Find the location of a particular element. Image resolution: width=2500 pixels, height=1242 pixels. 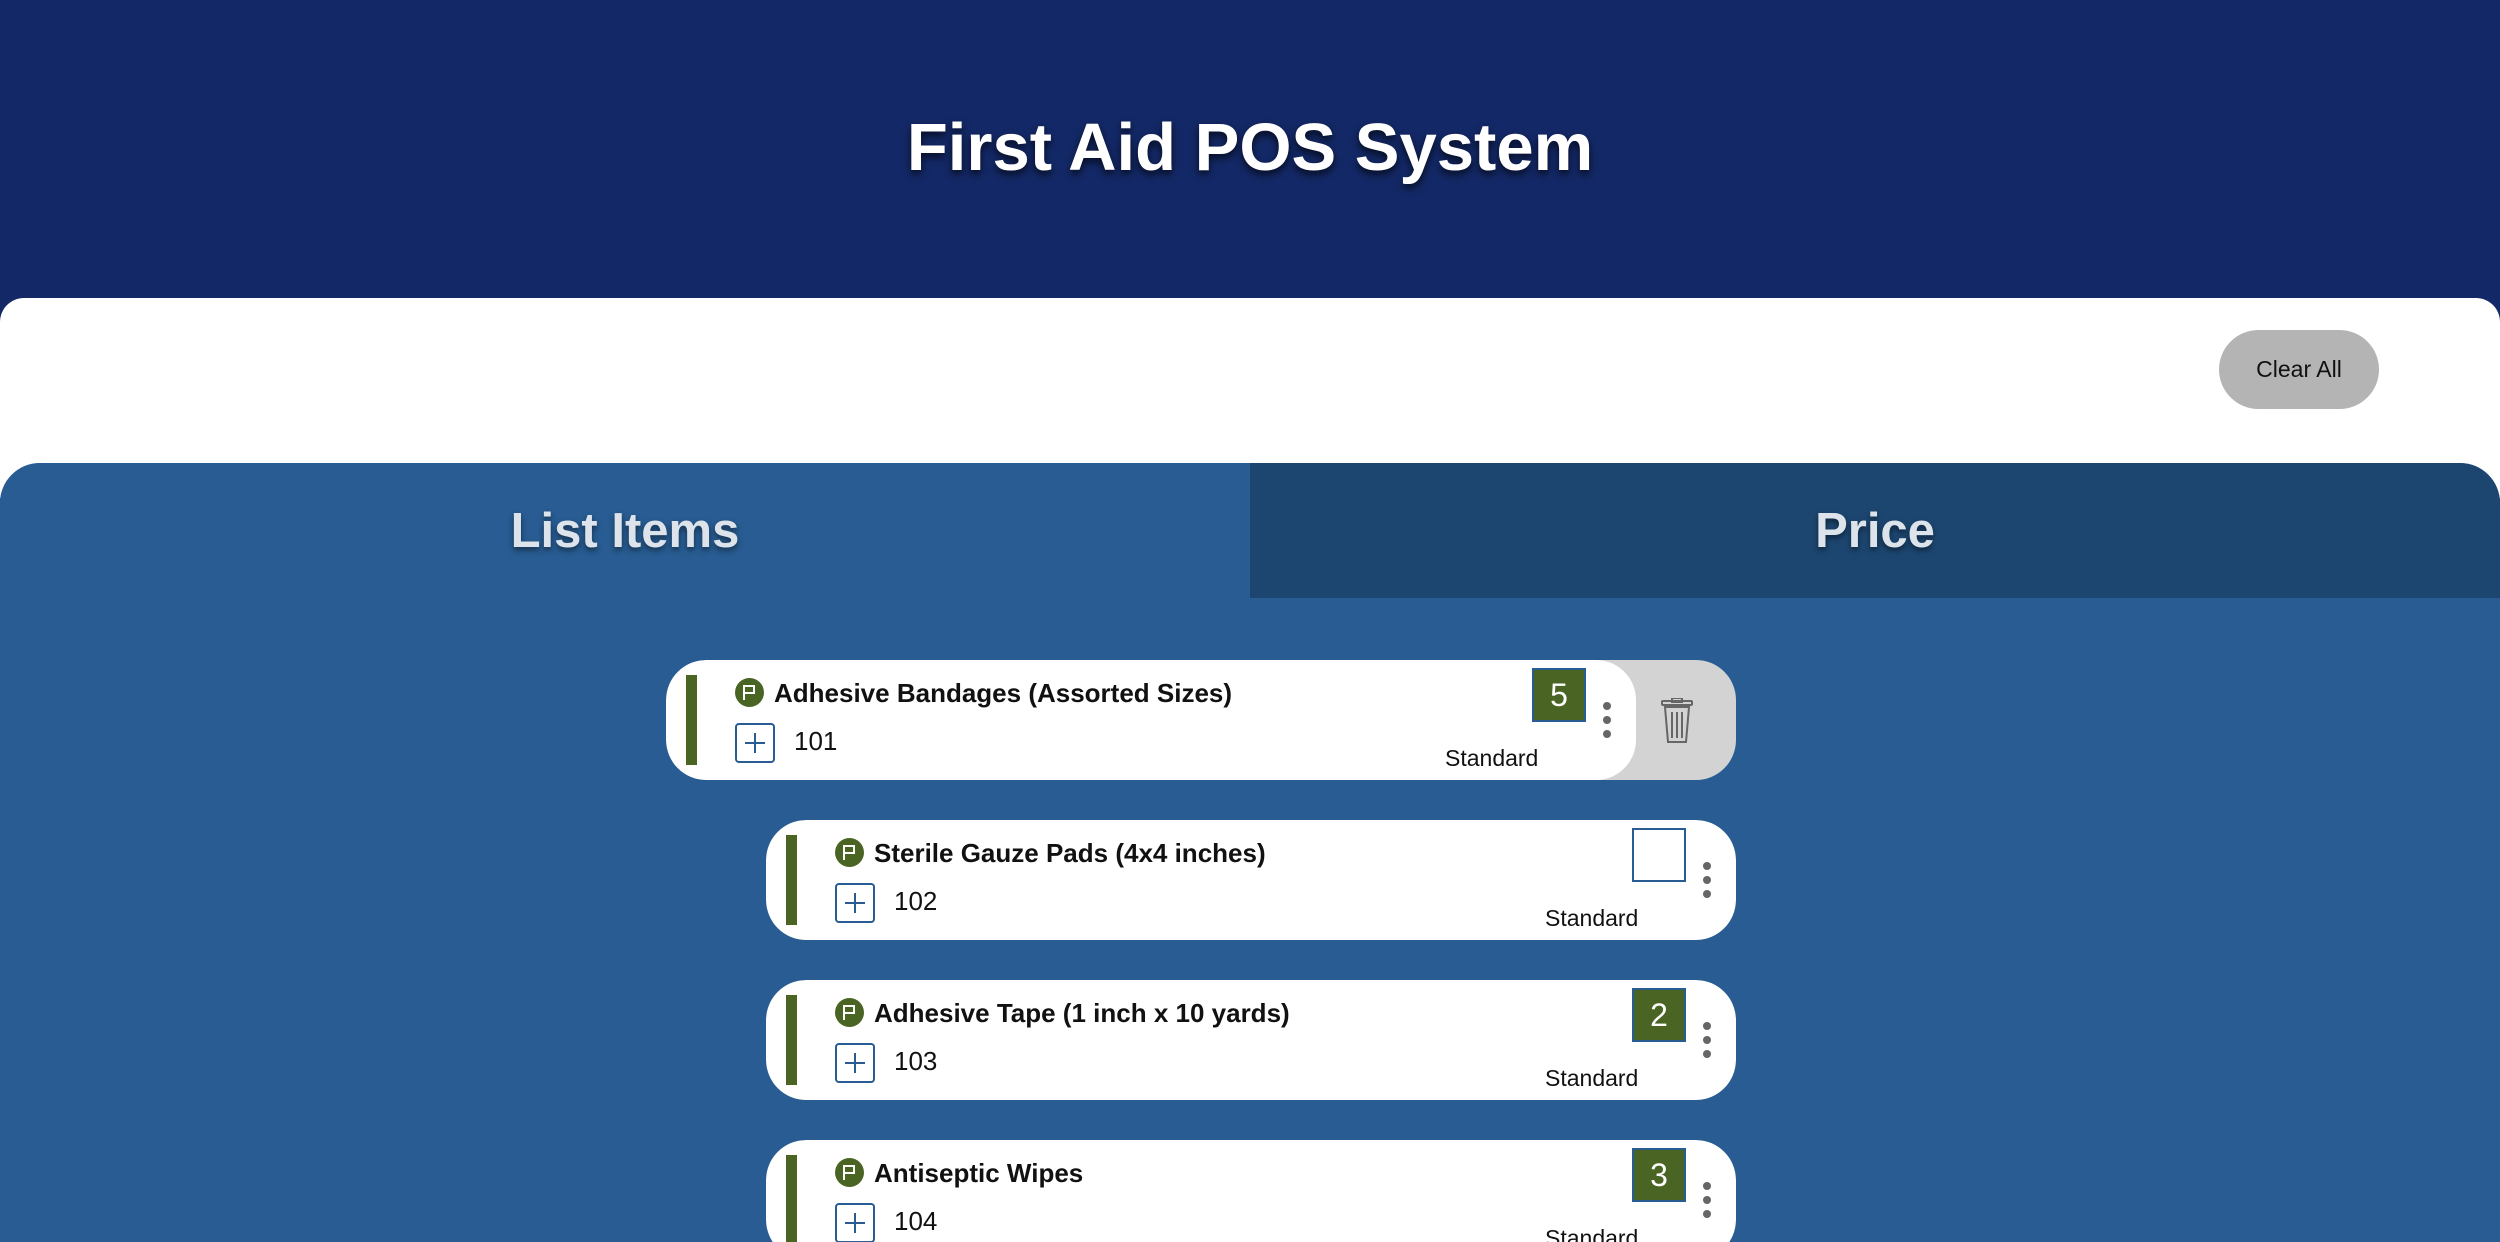

quantity-box: 2 is located at coordinates (1659, 1015).